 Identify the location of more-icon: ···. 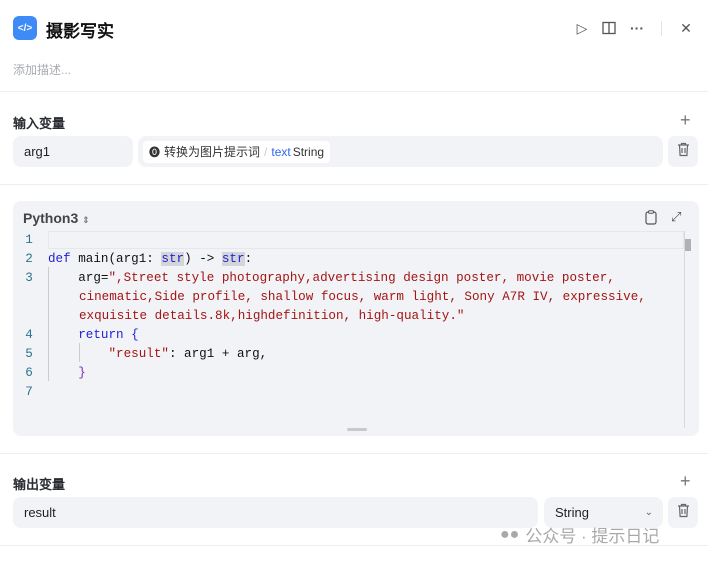
(637, 28).